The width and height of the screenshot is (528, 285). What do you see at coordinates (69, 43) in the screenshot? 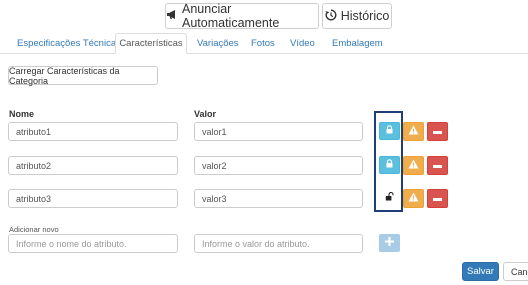
I see `tab-especificacoes: Especificações Técnicas` at bounding box center [69, 43].